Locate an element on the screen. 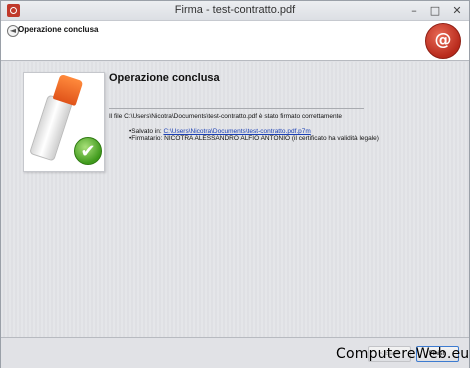 Image resolution: width=470 pixels, height=368 pixels. usb-token-illustration: ✔ is located at coordinates (64, 122).